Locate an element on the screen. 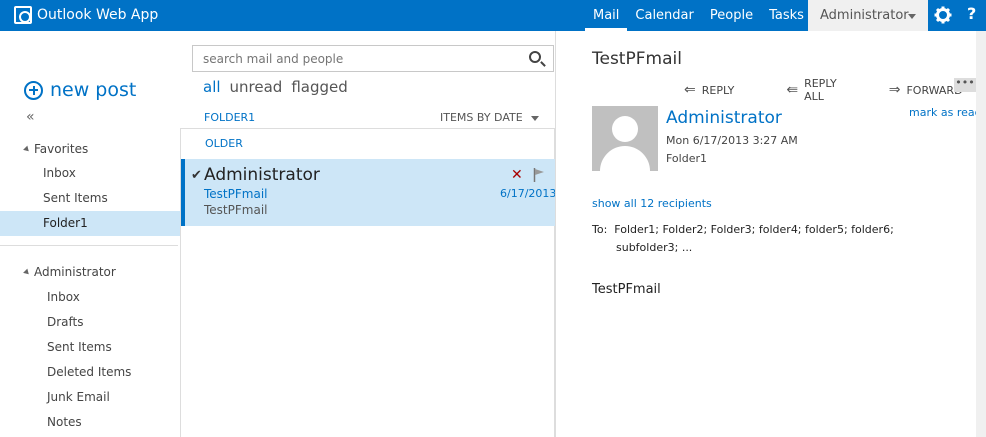  reply-all-button: ⇚ REPLY ALL is located at coordinates (824, 90).